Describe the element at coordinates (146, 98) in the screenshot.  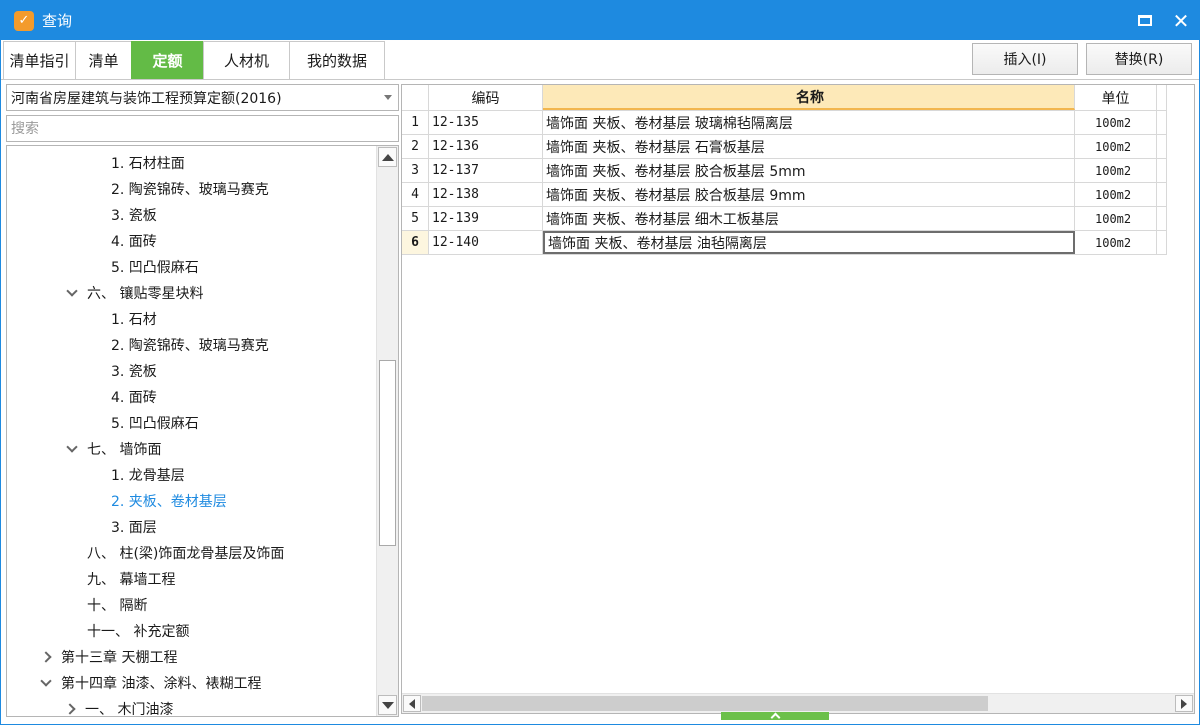
I see `quota-library-value: 河南省房屋建筑与装饰工程预算定额(2016)` at that location.